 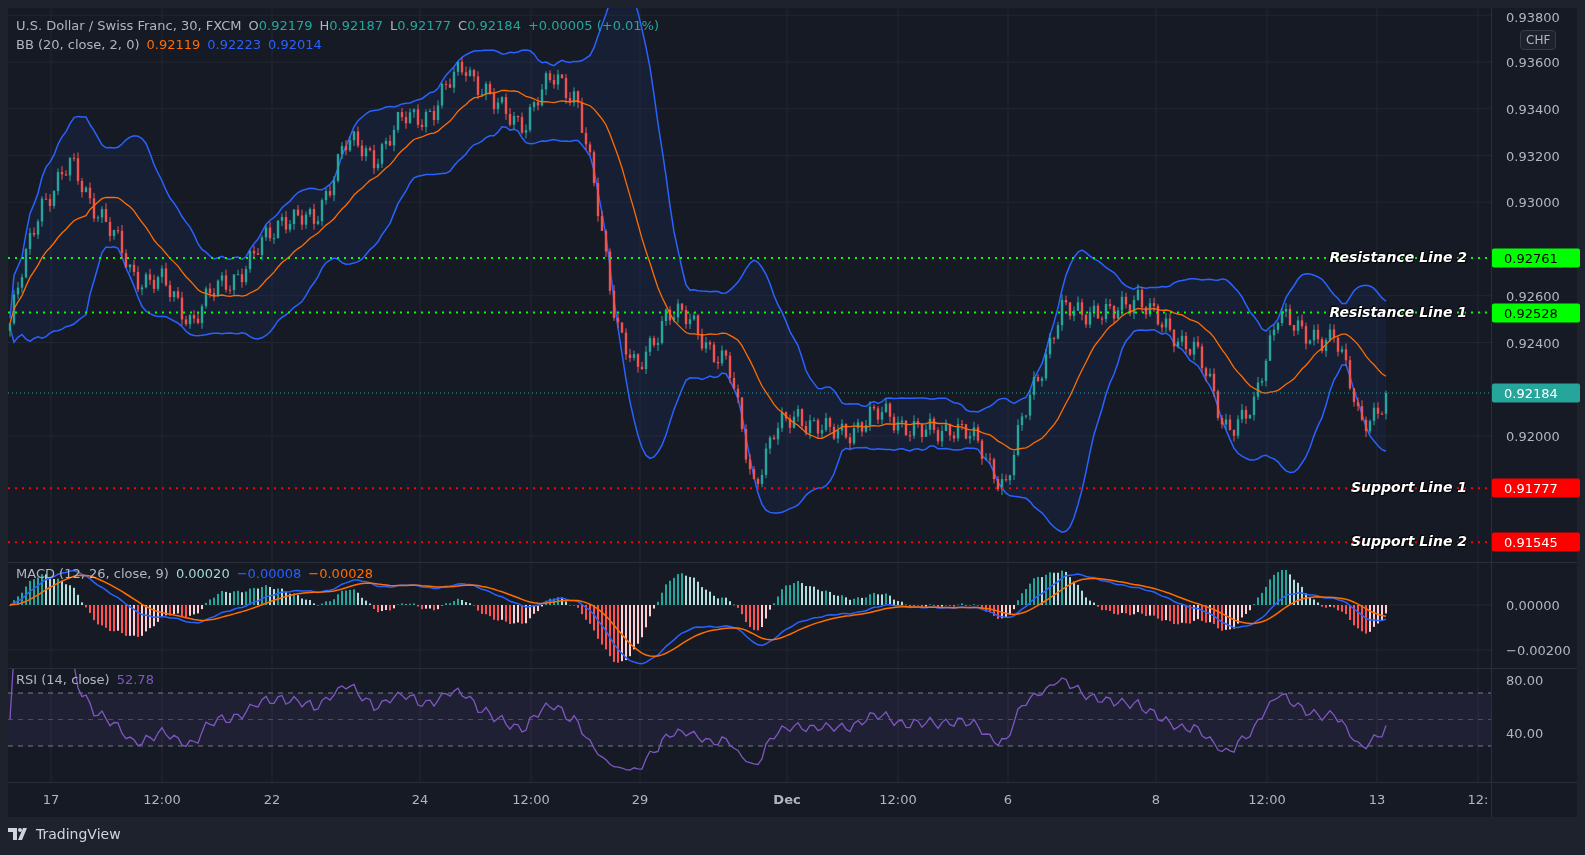 I want to click on level-price-tag: 0.92761, so click(x=1536, y=258).